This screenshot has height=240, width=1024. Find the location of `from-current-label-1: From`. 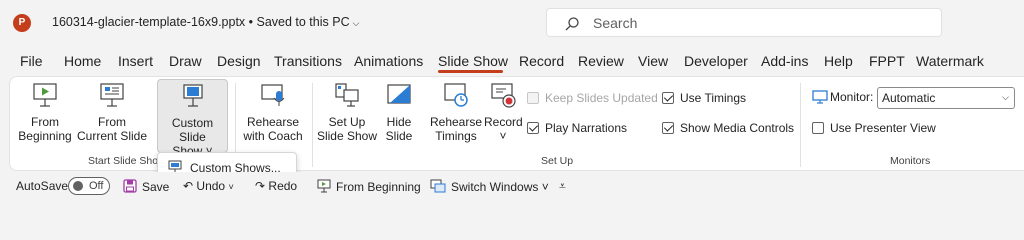

from-current-label-1: From is located at coordinates (112, 122).